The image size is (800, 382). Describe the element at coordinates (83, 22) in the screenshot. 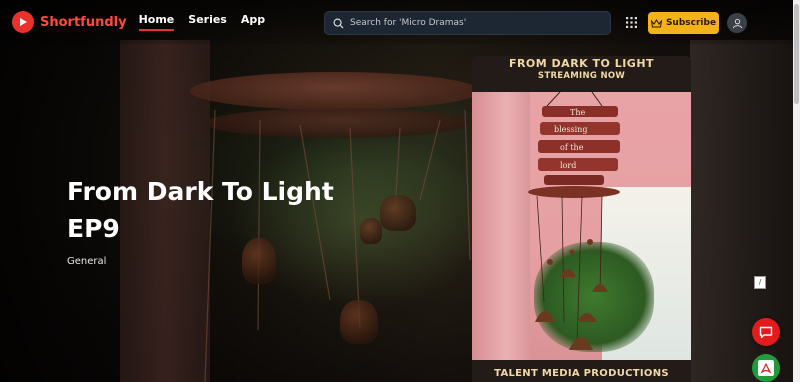

I see `brand-name: Shortfundly` at that location.